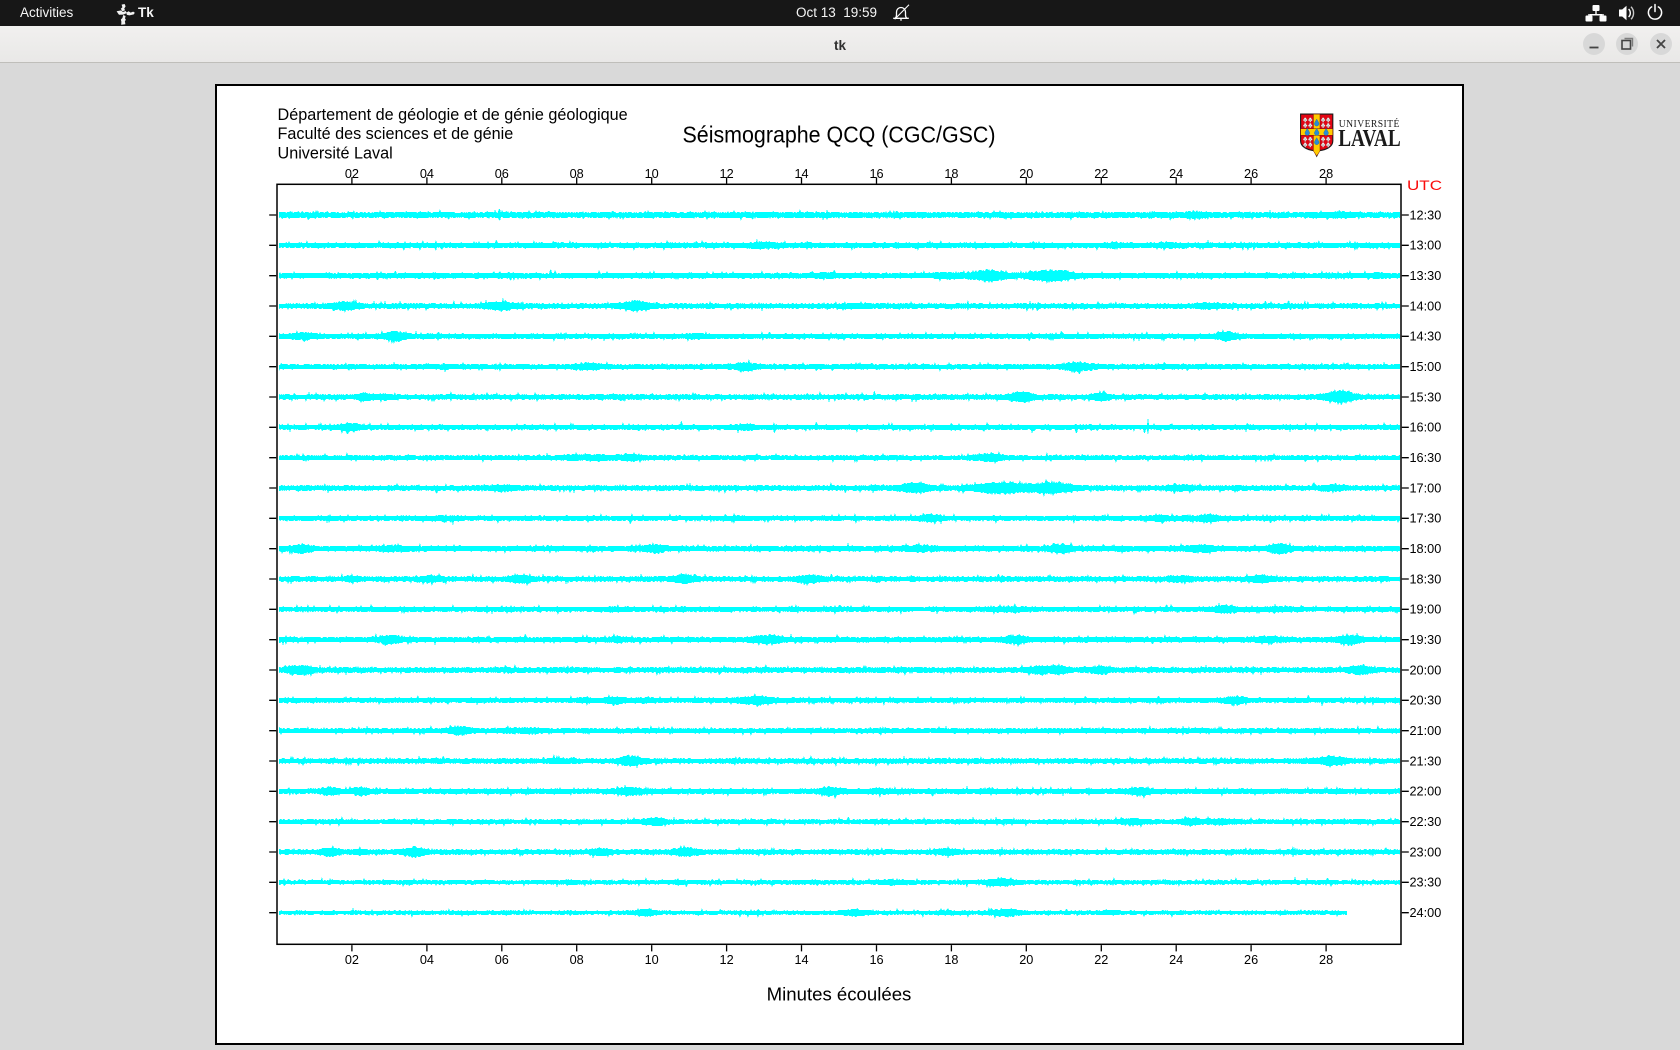  What do you see at coordinates (876, 960) in the screenshot?
I see `svg-text: 16` at bounding box center [876, 960].